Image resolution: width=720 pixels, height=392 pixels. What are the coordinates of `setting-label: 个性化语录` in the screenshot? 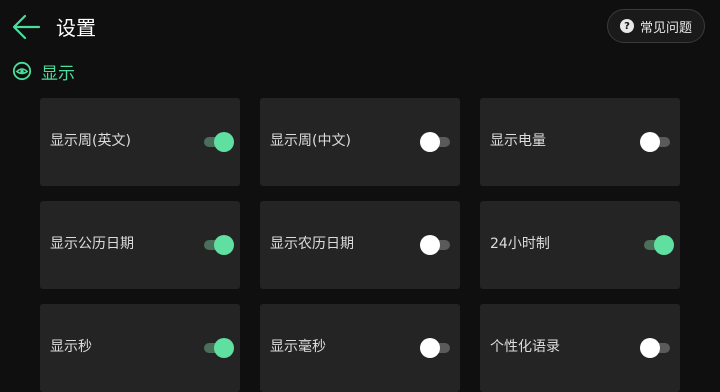 It's located at (525, 347).